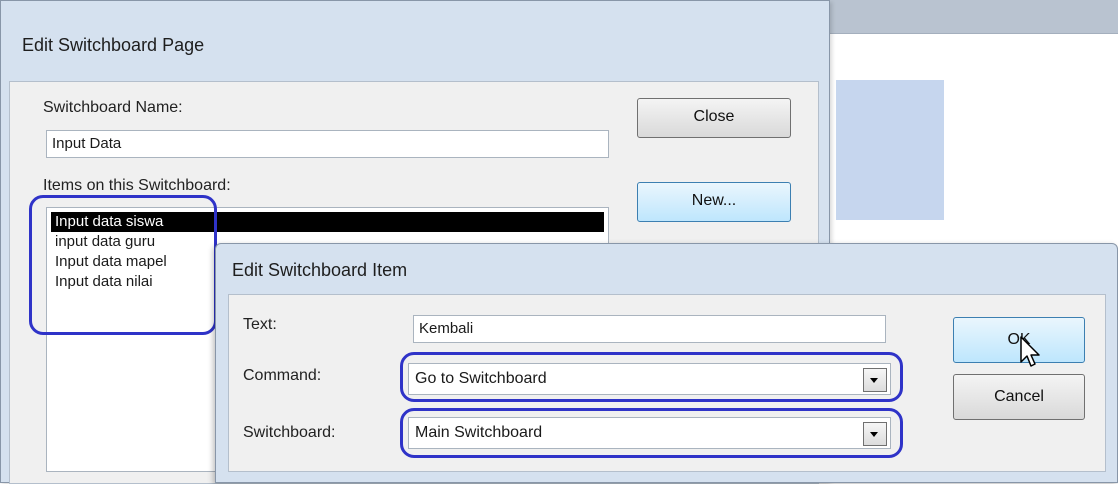 This screenshot has width=1118, height=484. I want to click on items-label: Items on this Switchboard:, so click(137, 185).